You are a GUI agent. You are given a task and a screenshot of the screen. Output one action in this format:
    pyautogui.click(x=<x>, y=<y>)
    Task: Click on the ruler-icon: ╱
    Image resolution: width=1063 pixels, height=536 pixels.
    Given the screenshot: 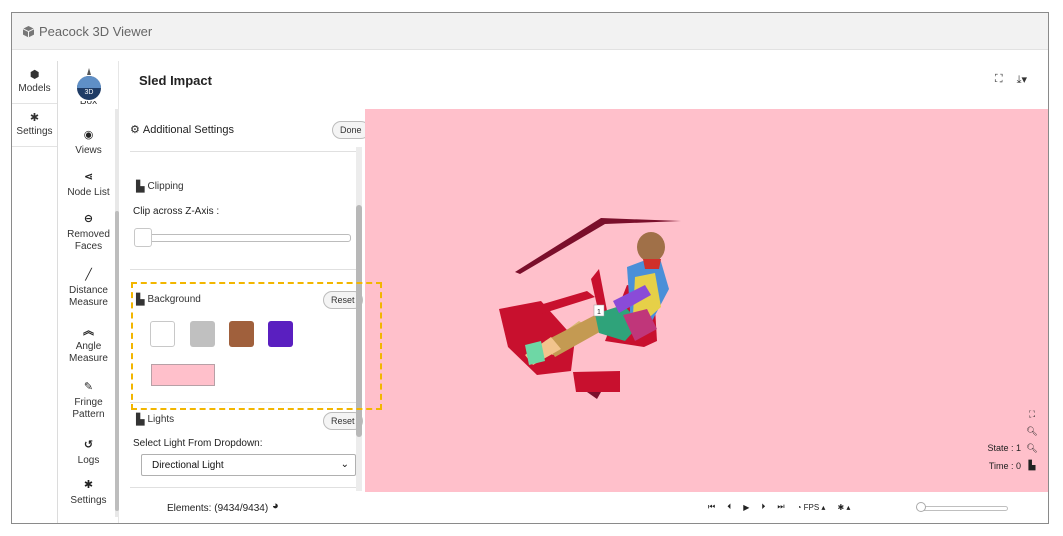 What is the action you would take?
    pyautogui.click(x=88, y=275)
    